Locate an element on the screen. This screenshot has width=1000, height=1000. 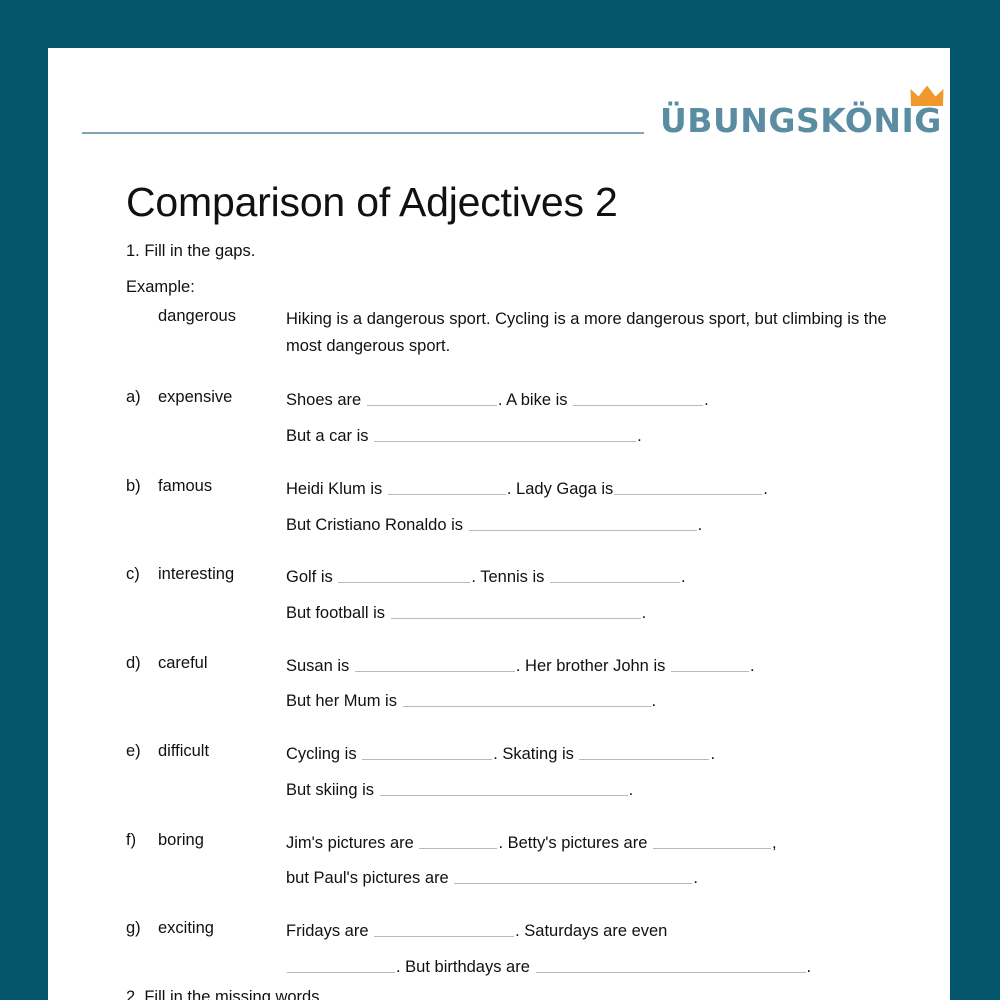
sentence-line: But Cristiano Ronaldo is . is located at coordinates (601, 525).